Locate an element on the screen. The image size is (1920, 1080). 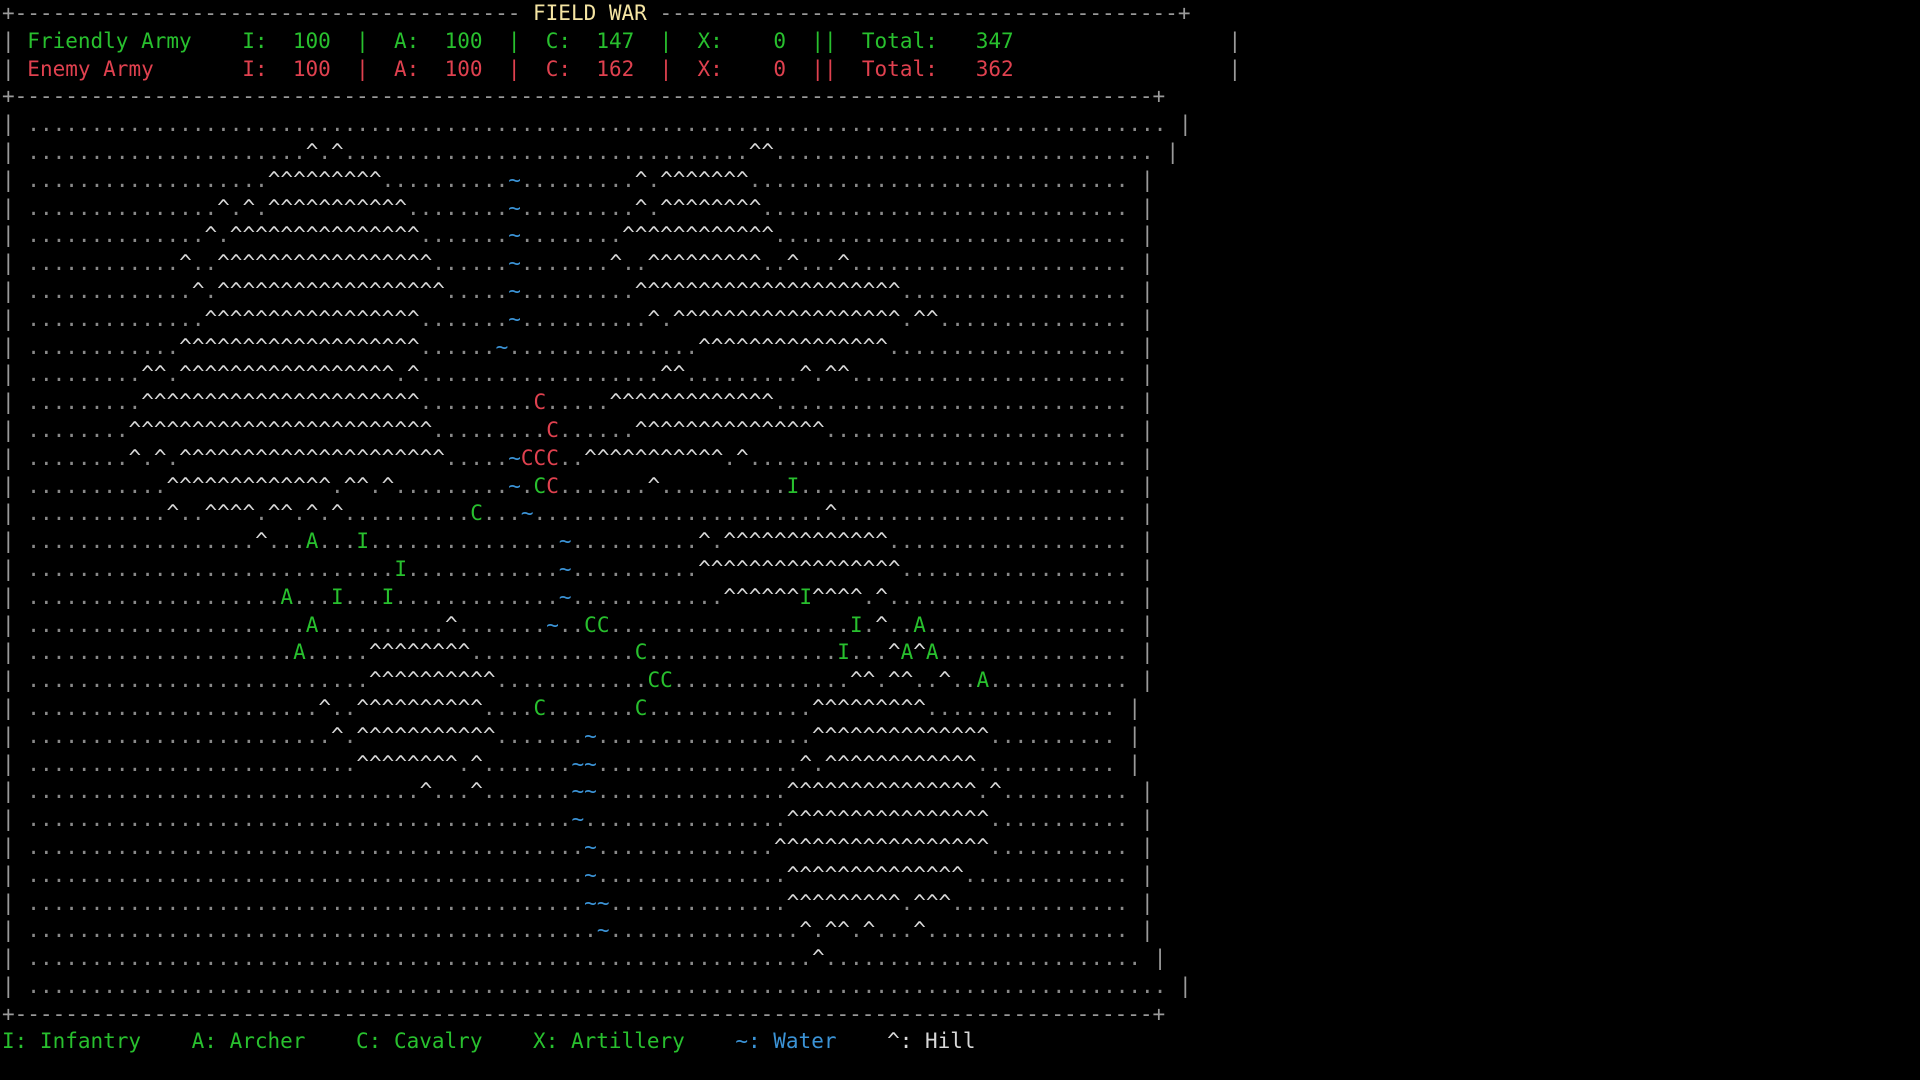
enemy-cavalry-unit: C is located at coordinates (552, 429).